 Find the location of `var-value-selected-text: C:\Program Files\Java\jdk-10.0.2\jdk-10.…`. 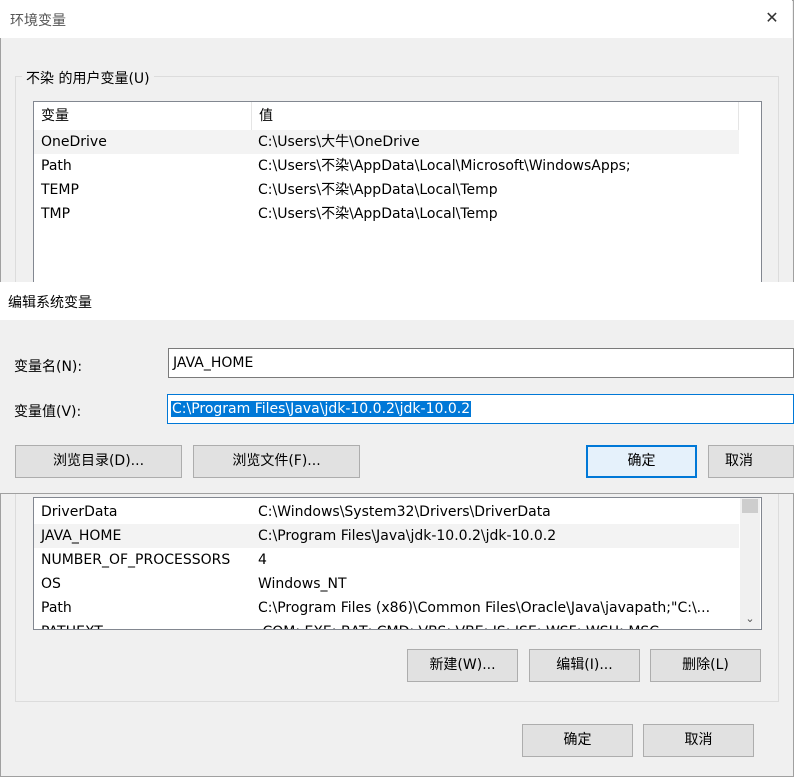

var-value-selected-text: C:\Program Files\Java\jdk-10.0.2\jdk-10.… is located at coordinates (321, 409).